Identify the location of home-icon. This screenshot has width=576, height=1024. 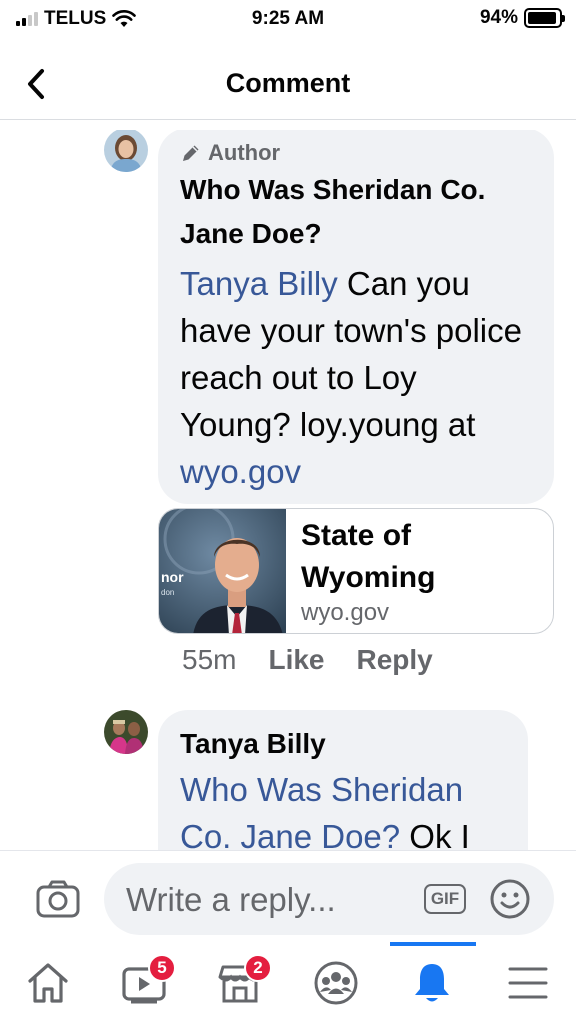
(48, 983).